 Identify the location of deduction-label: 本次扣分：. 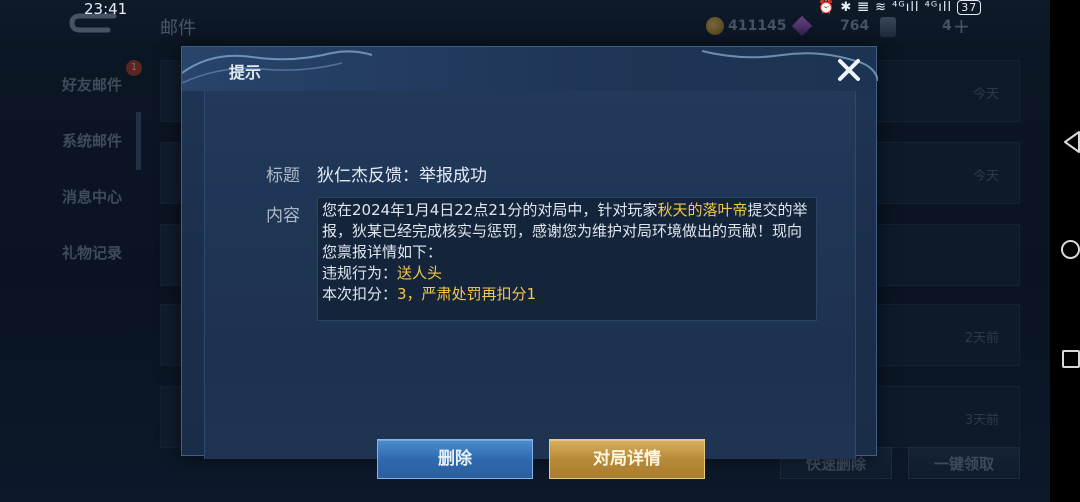
(360, 294).